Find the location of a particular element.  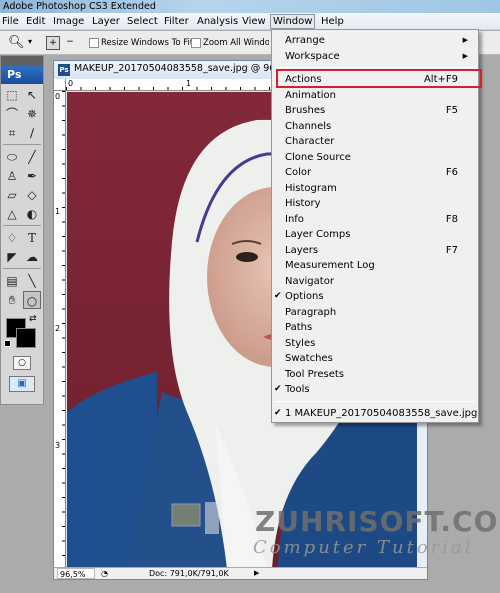

menu-image: Image is located at coordinates (68, 21).